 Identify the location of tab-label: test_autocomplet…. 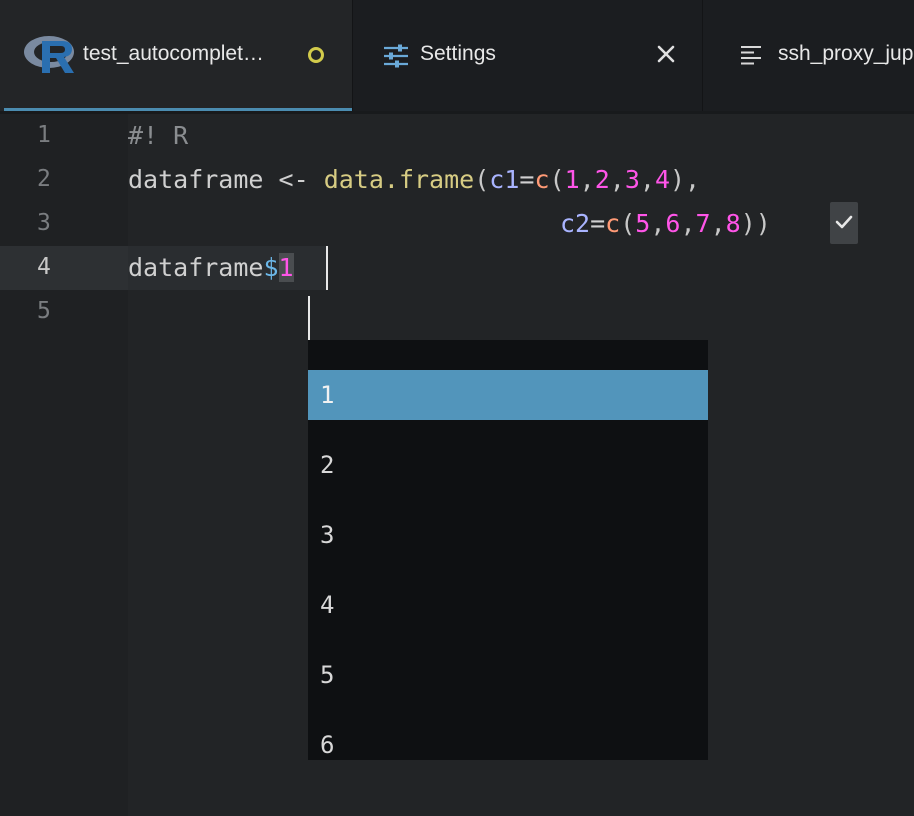
(173, 53).